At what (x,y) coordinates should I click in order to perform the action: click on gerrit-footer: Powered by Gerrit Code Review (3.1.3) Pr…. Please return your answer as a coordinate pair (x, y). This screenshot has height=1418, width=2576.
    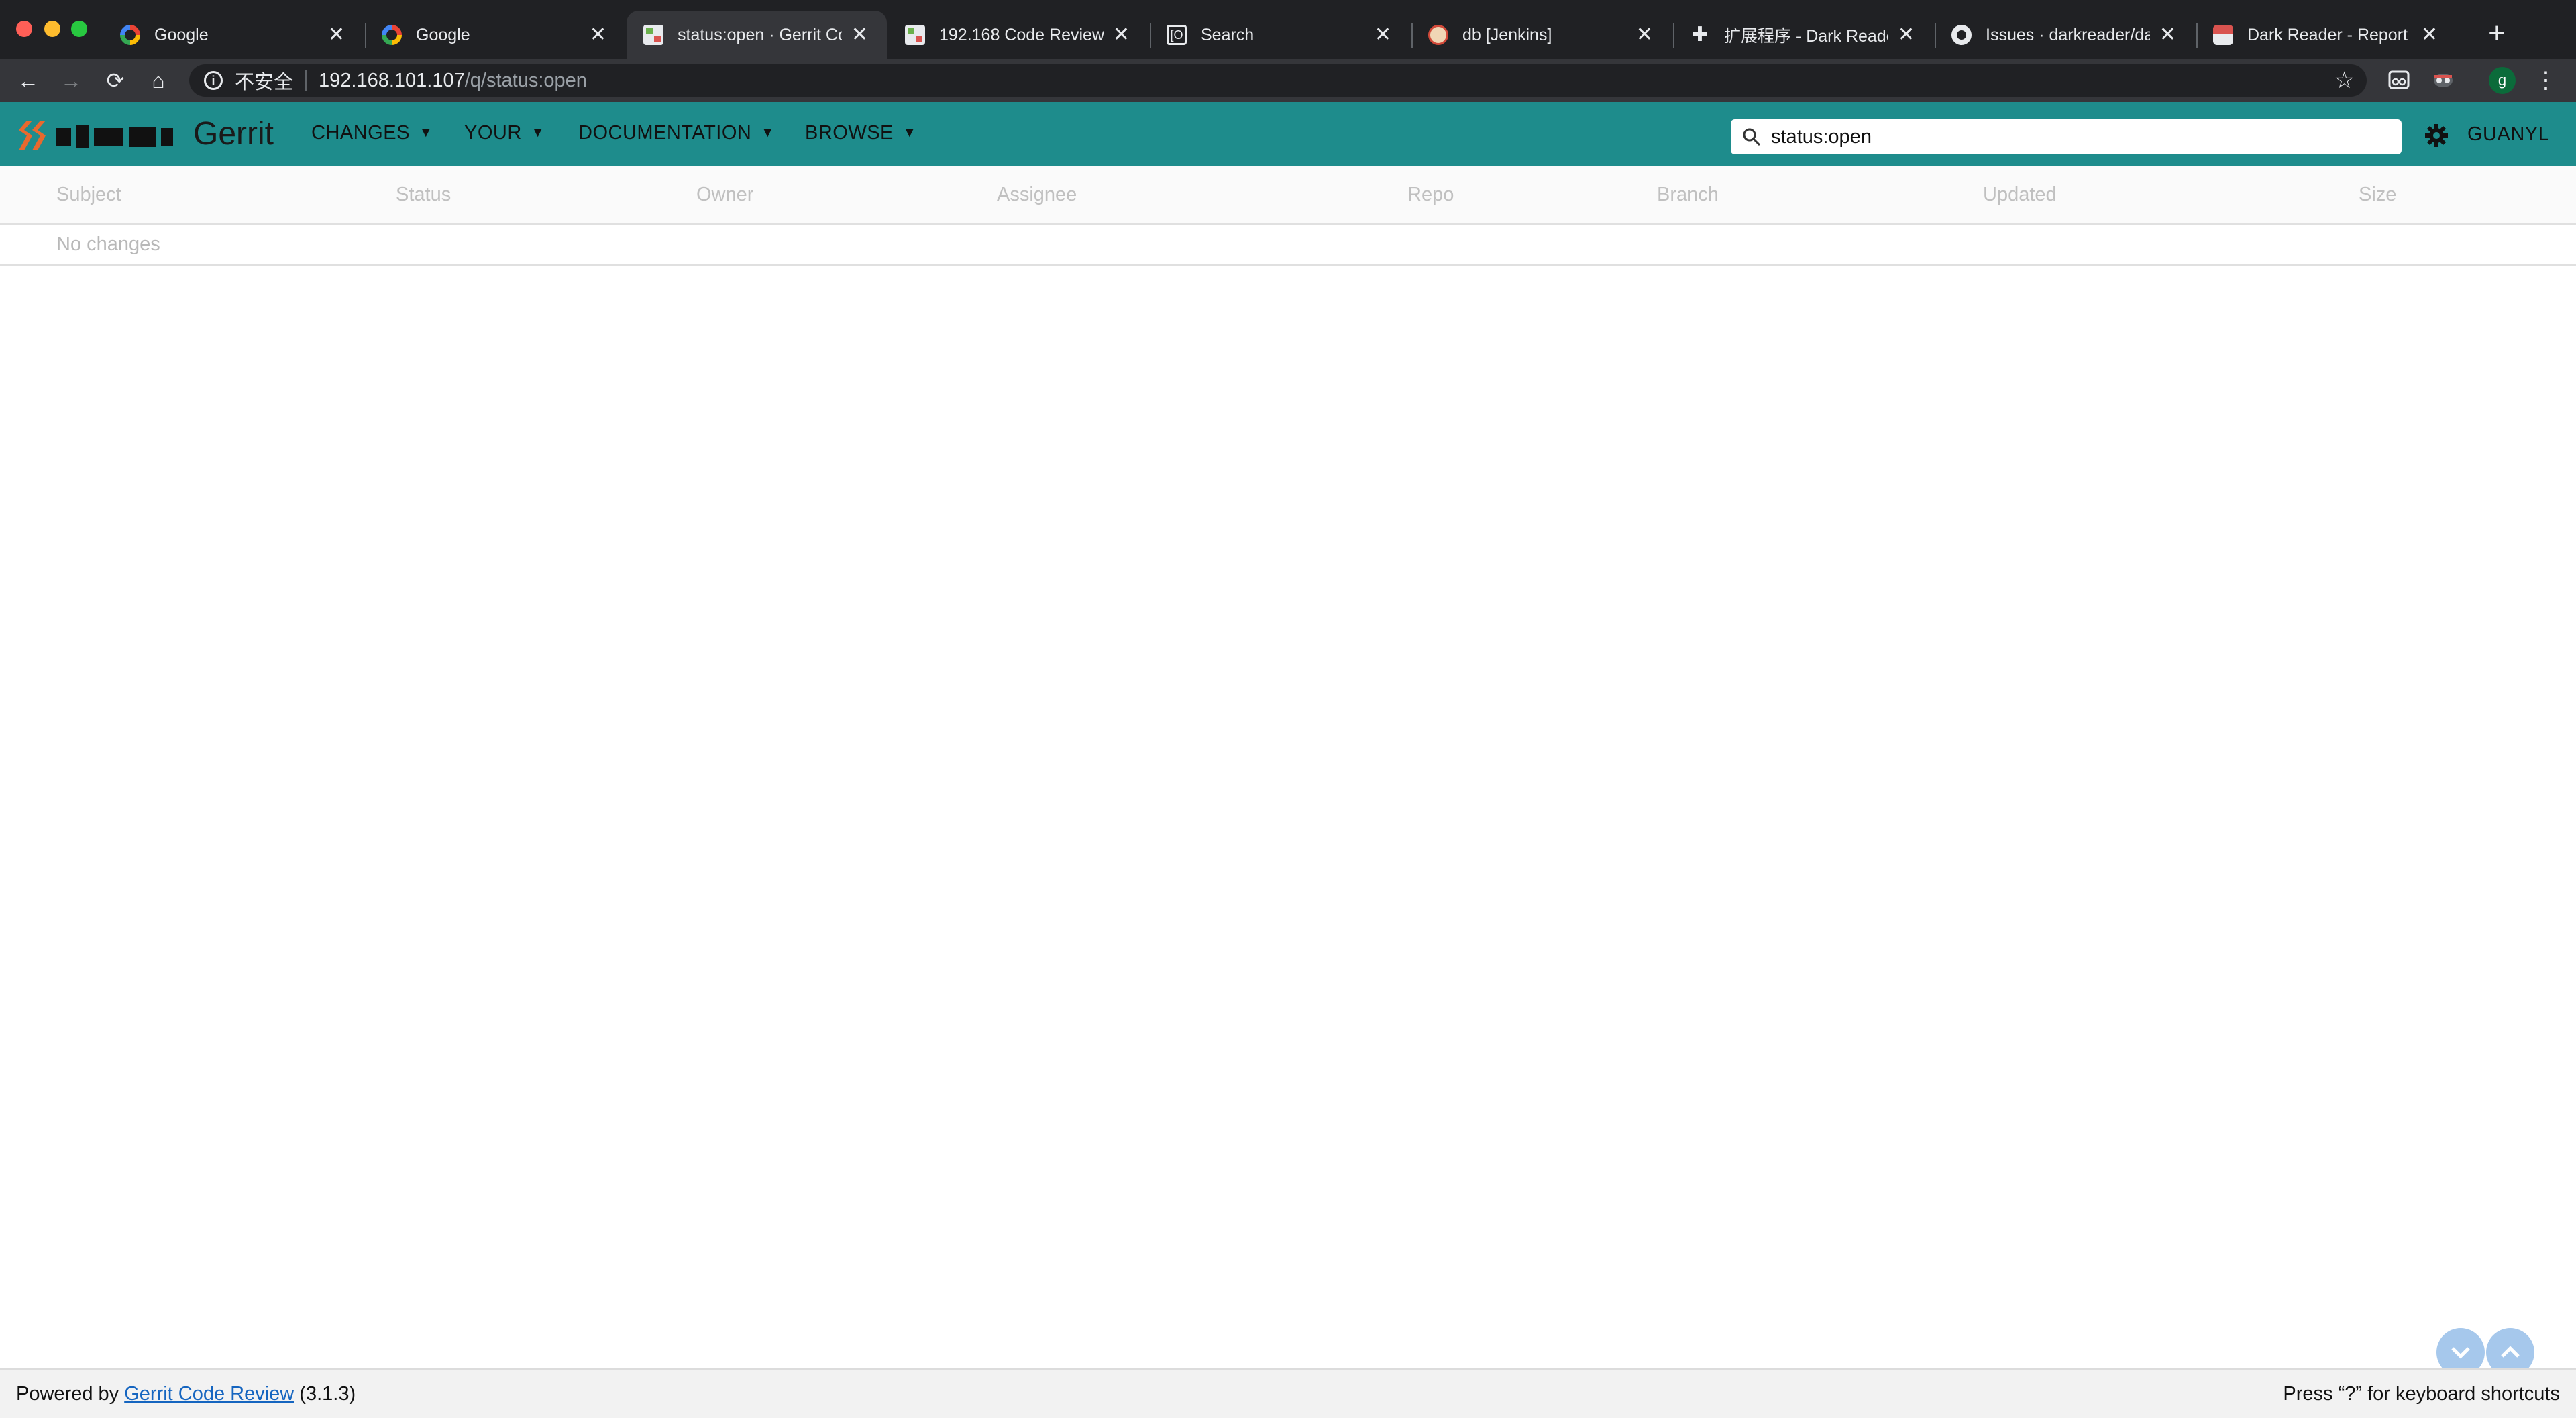
    Looking at the image, I should click on (1288, 1393).